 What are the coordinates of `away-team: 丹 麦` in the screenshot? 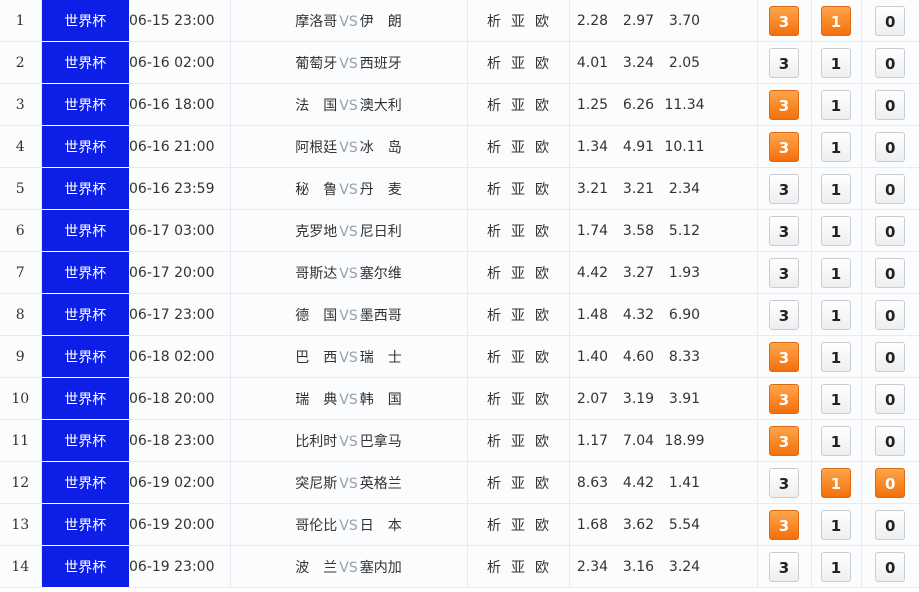 It's located at (381, 190).